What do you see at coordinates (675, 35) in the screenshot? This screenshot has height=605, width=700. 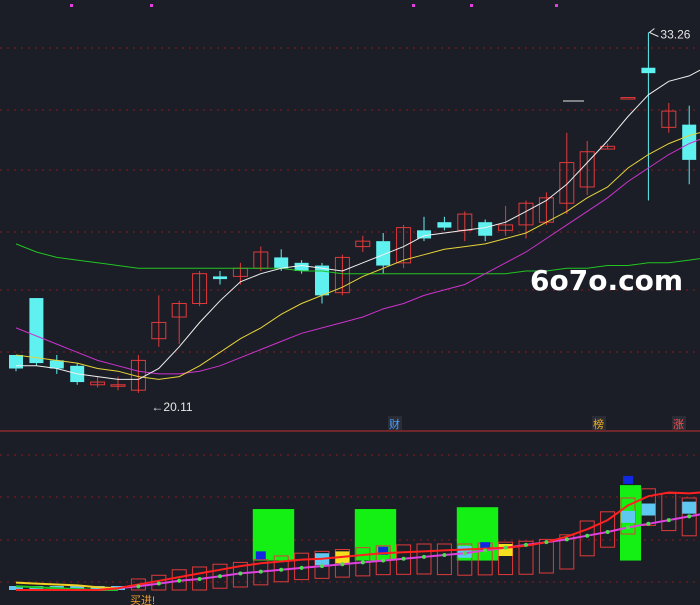 I see `high-price-label: 33.26` at bounding box center [675, 35].